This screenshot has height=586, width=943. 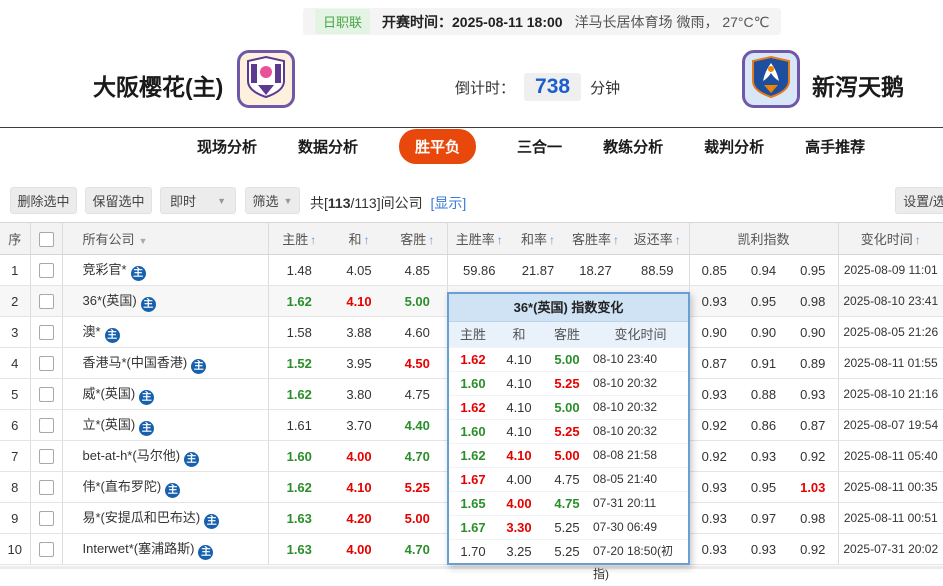 What do you see at coordinates (299, 238) in the screenshot?
I see `col-home-odds: 主胜 ↑` at bounding box center [299, 238].